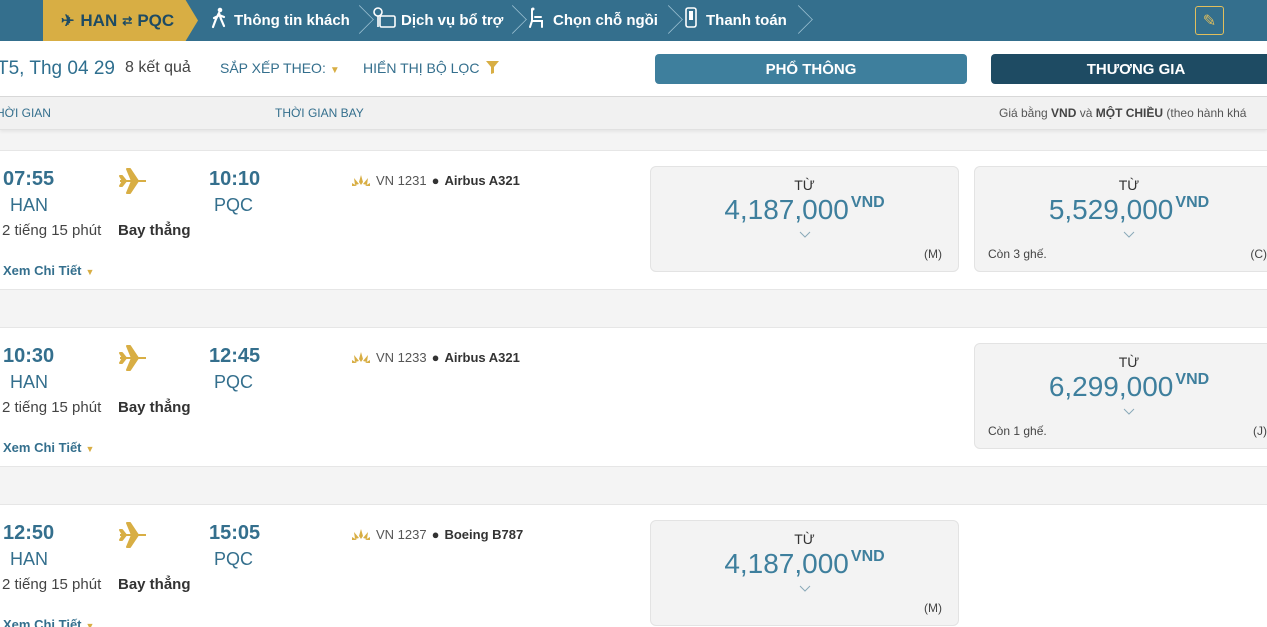 The image size is (1267, 627). I want to click on business-fare-card: TỪ 6,299,000 VND Còn 1 ghế. (J), so click(1120, 396).